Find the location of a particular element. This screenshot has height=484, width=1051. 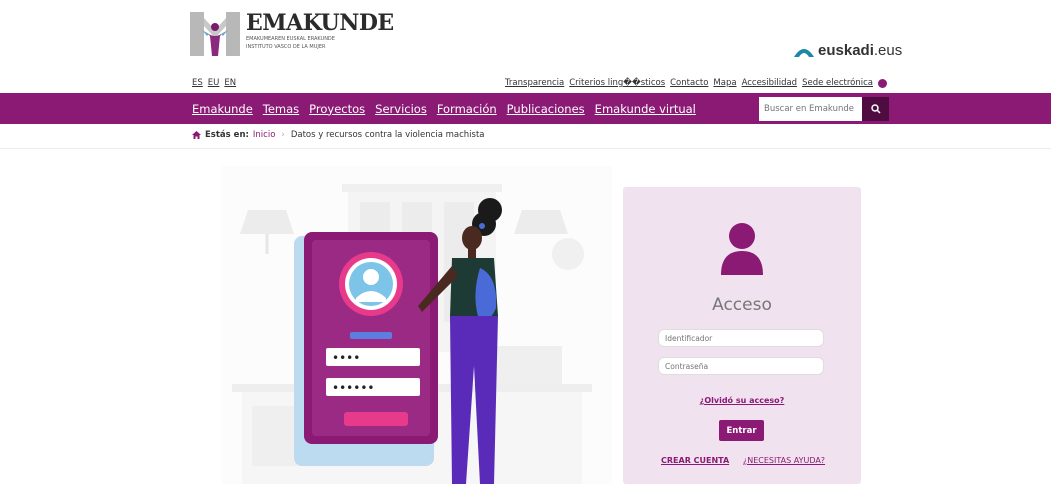

link-criterios: Criterios ling��sticos is located at coordinates (617, 83).